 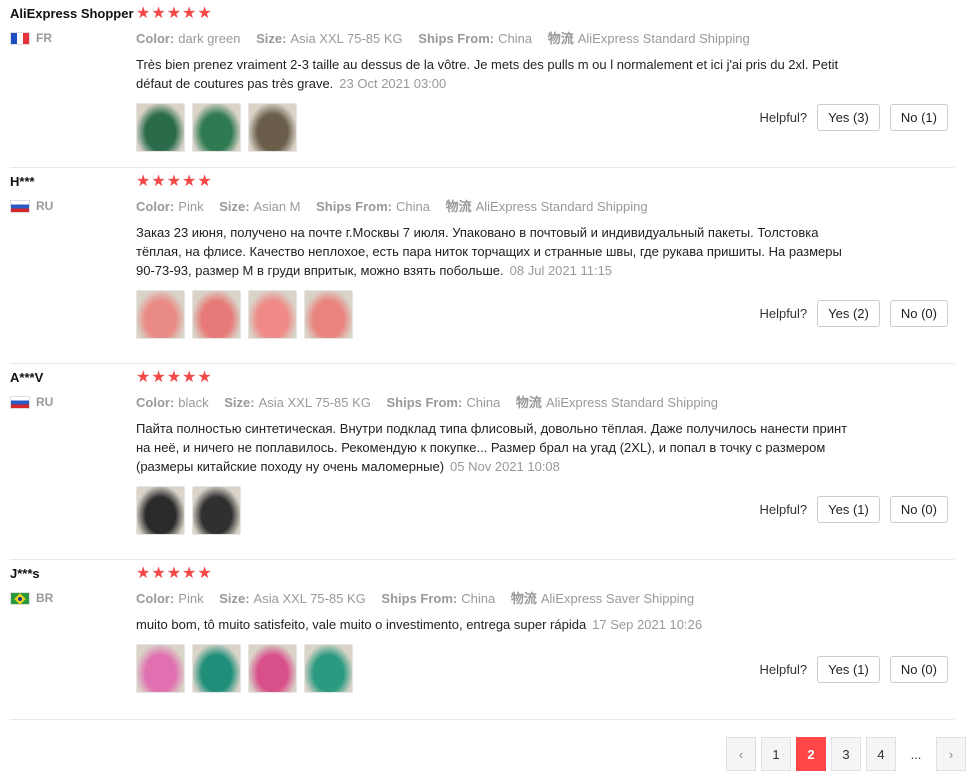 I want to click on review-date: 17 Sep 2021 10:26, so click(x=647, y=624).